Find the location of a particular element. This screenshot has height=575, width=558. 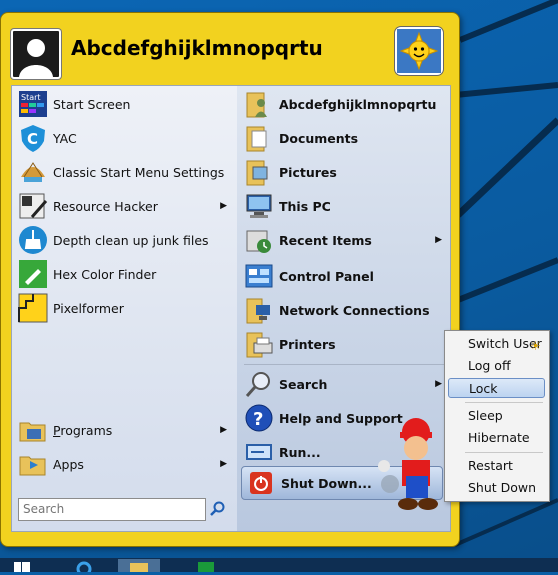

recent-items-icon is located at coordinates (259, 240).